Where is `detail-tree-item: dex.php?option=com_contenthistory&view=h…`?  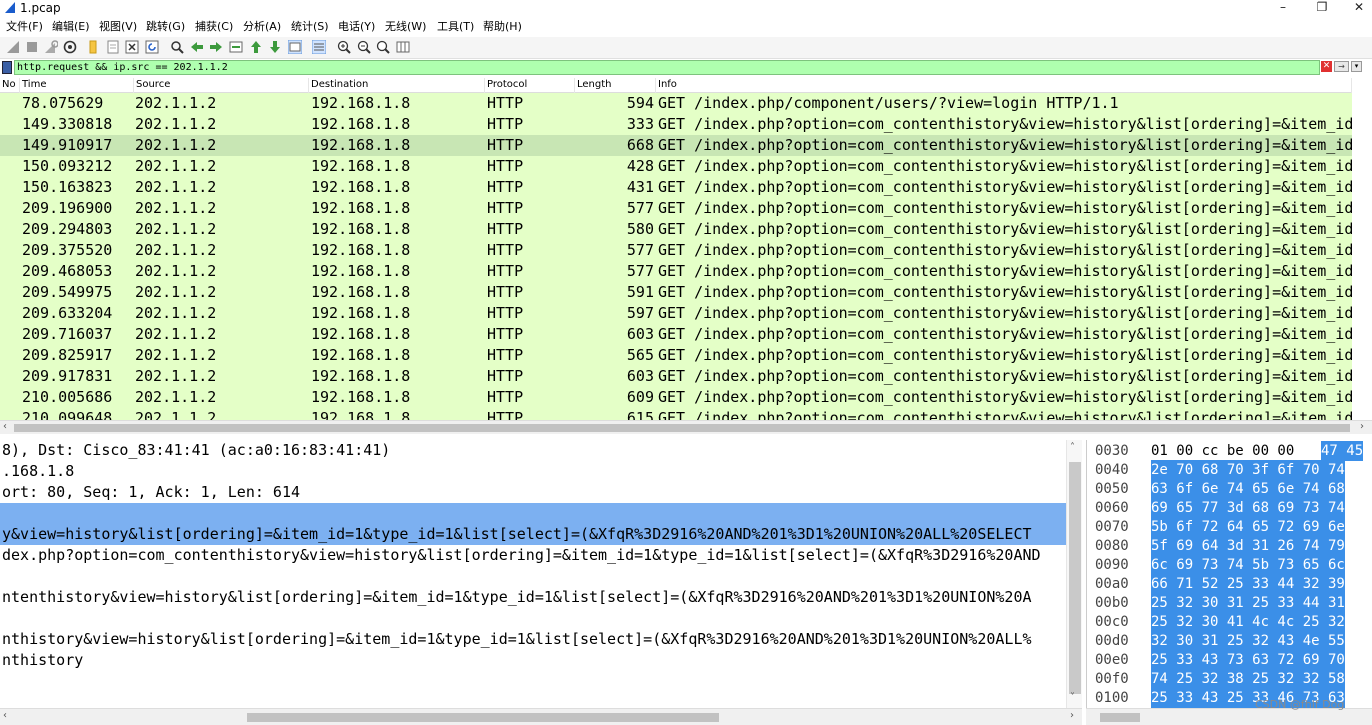 detail-tree-item: dex.php?option=com_contenthistory&view=h… is located at coordinates (521, 555).